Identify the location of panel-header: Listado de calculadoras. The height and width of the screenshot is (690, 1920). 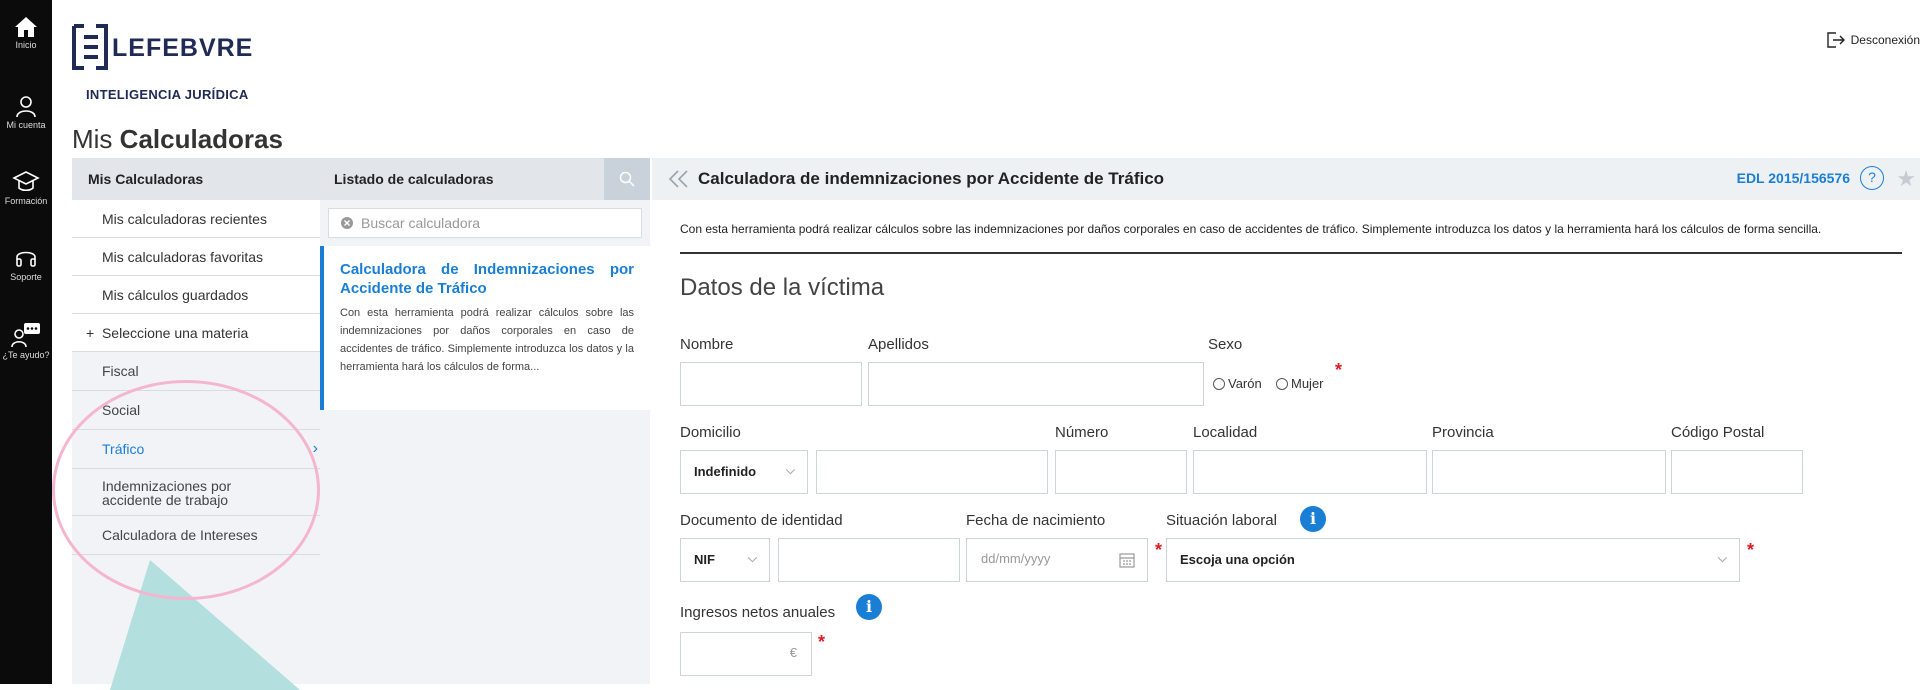
(485, 179).